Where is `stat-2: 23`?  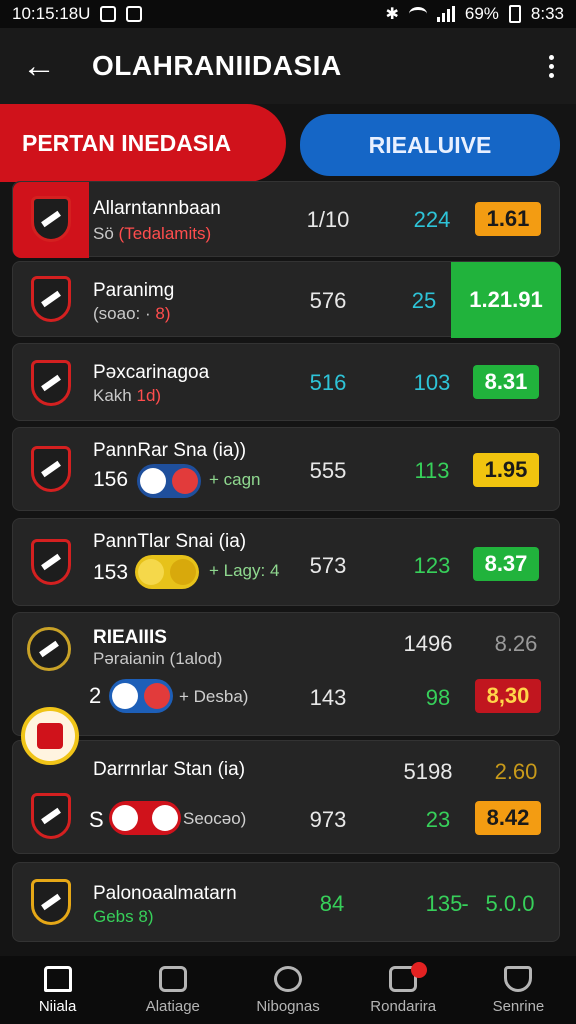 stat-2: 23 is located at coordinates (438, 819).